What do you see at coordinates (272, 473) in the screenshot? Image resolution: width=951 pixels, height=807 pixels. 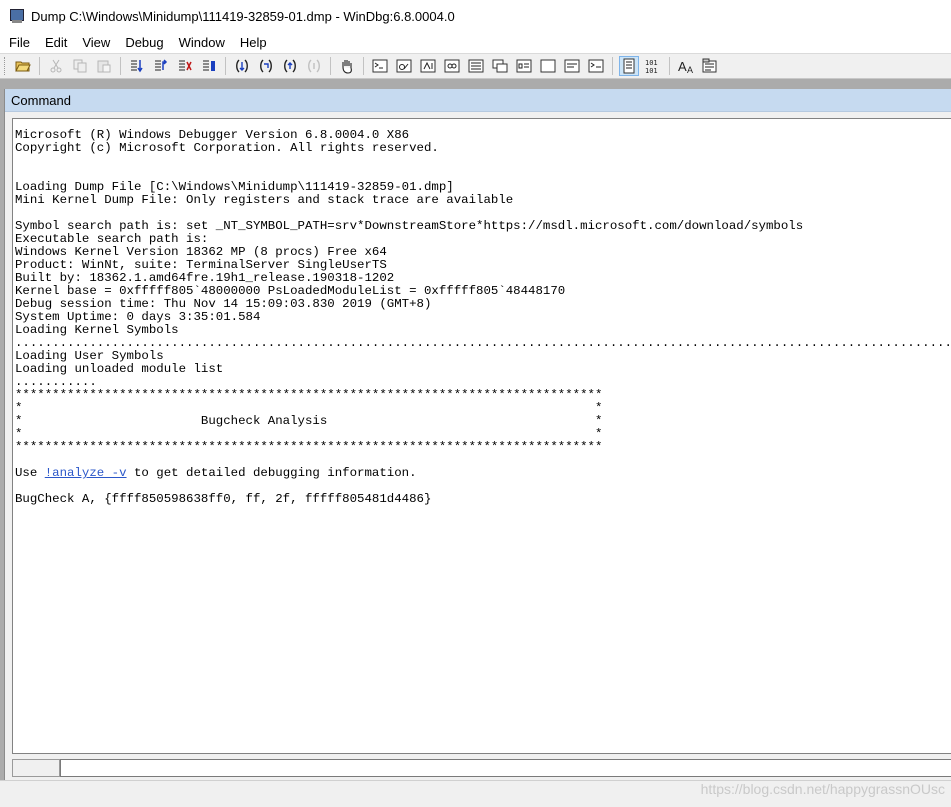 I see `use-suffix: to get detailed debugging information.` at bounding box center [272, 473].